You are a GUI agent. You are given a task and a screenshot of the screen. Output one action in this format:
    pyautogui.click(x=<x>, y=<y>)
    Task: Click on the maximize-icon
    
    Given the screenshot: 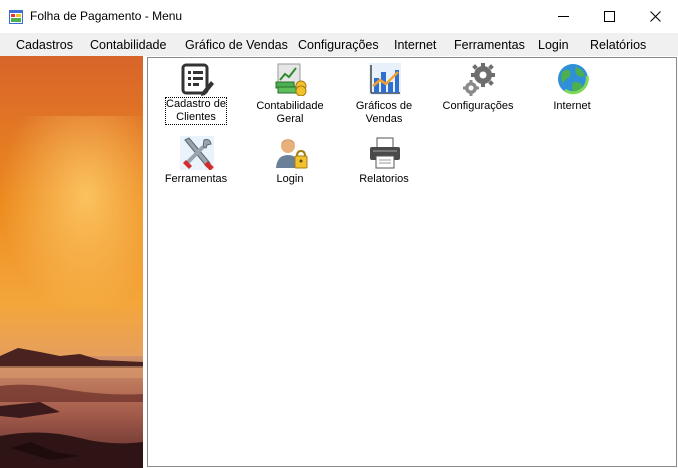 What is the action you would take?
    pyautogui.click(x=609, y=16)
    